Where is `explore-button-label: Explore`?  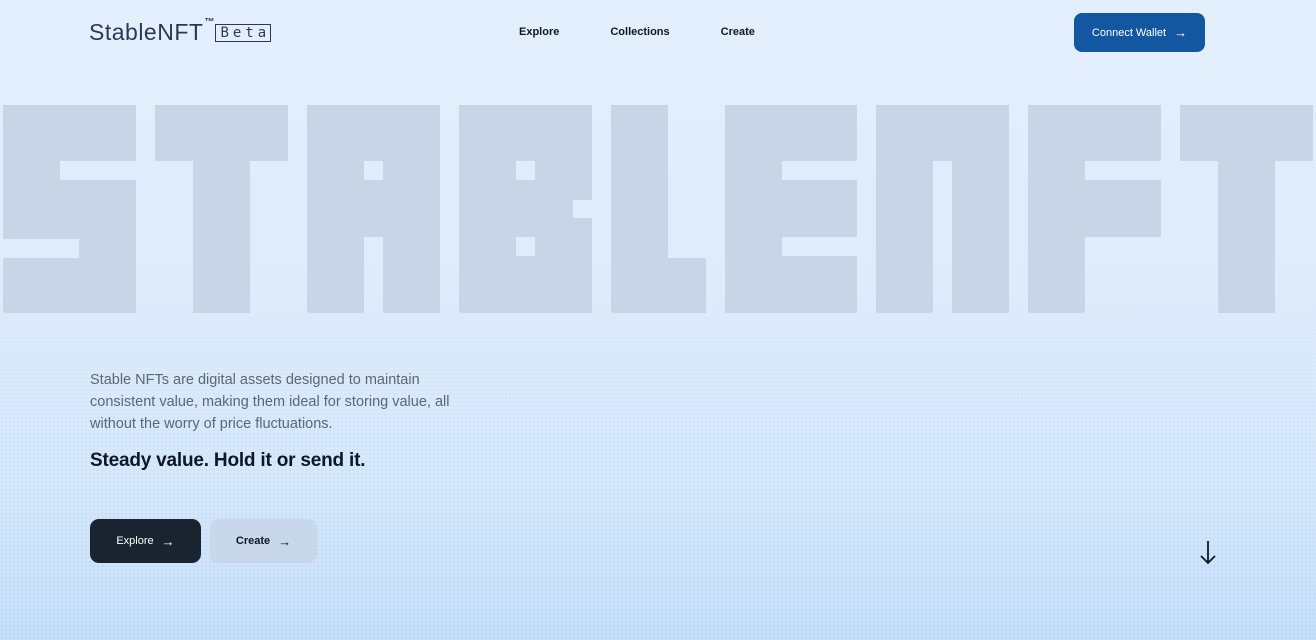 explore-button-label: Explore is located at coordinates (135, 541).